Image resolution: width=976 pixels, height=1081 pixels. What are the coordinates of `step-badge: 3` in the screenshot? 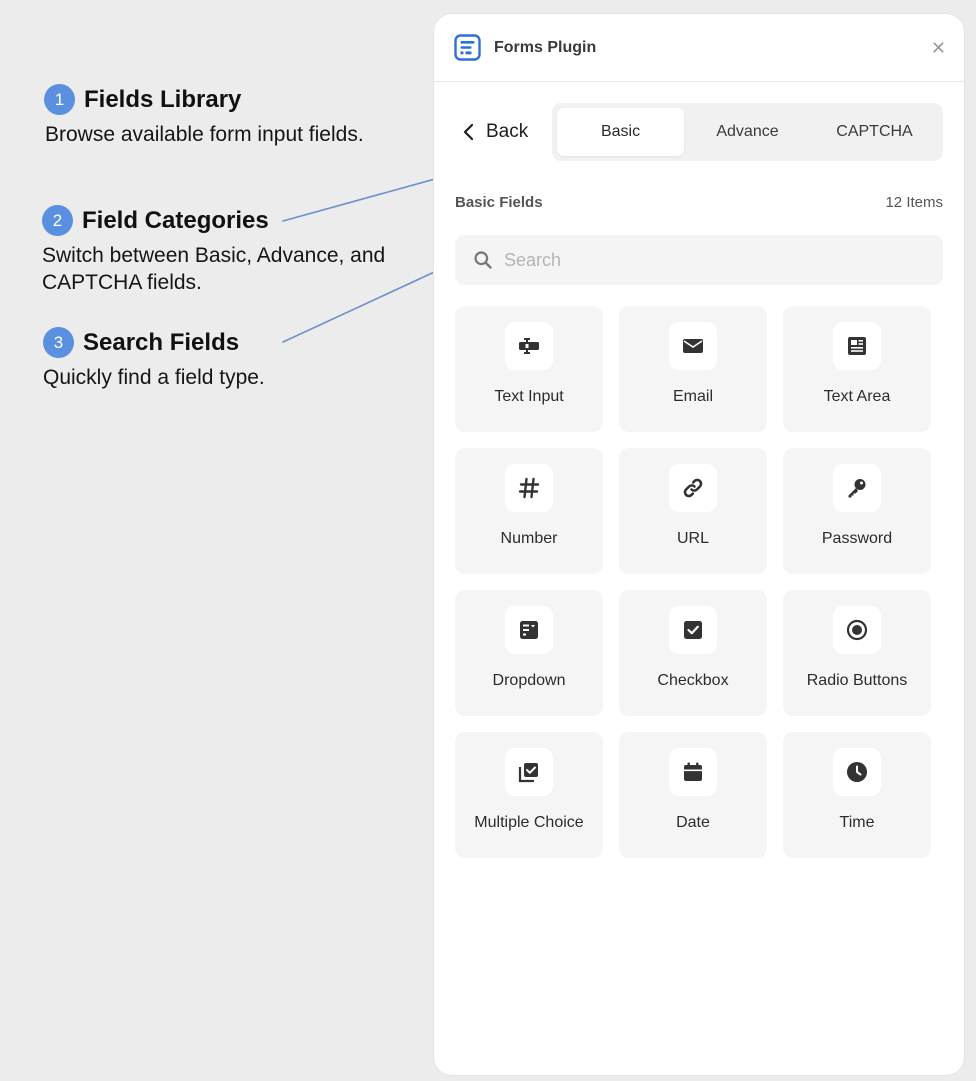 It's located at (58, 342).